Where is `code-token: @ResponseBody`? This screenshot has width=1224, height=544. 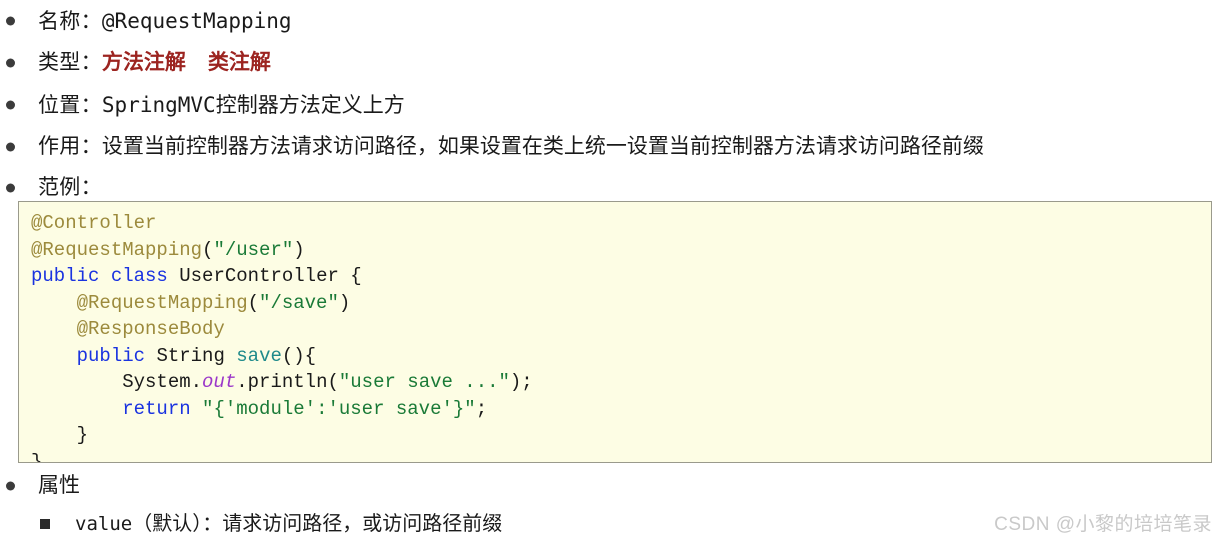
code-token: @ResponseBody is located at coordinates (150, 329).